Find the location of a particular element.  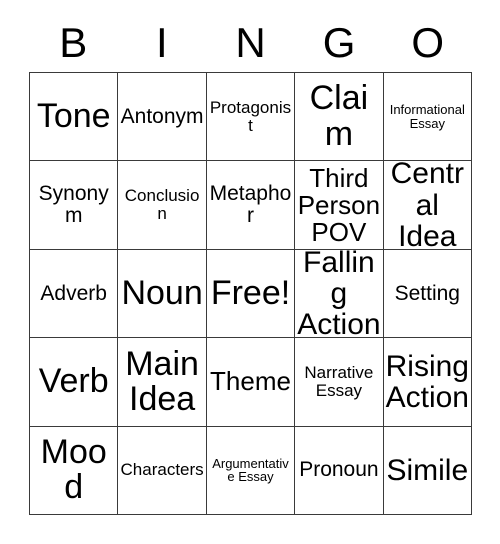

bingo-header-letter-b: B is located at coordinates (73, 42).